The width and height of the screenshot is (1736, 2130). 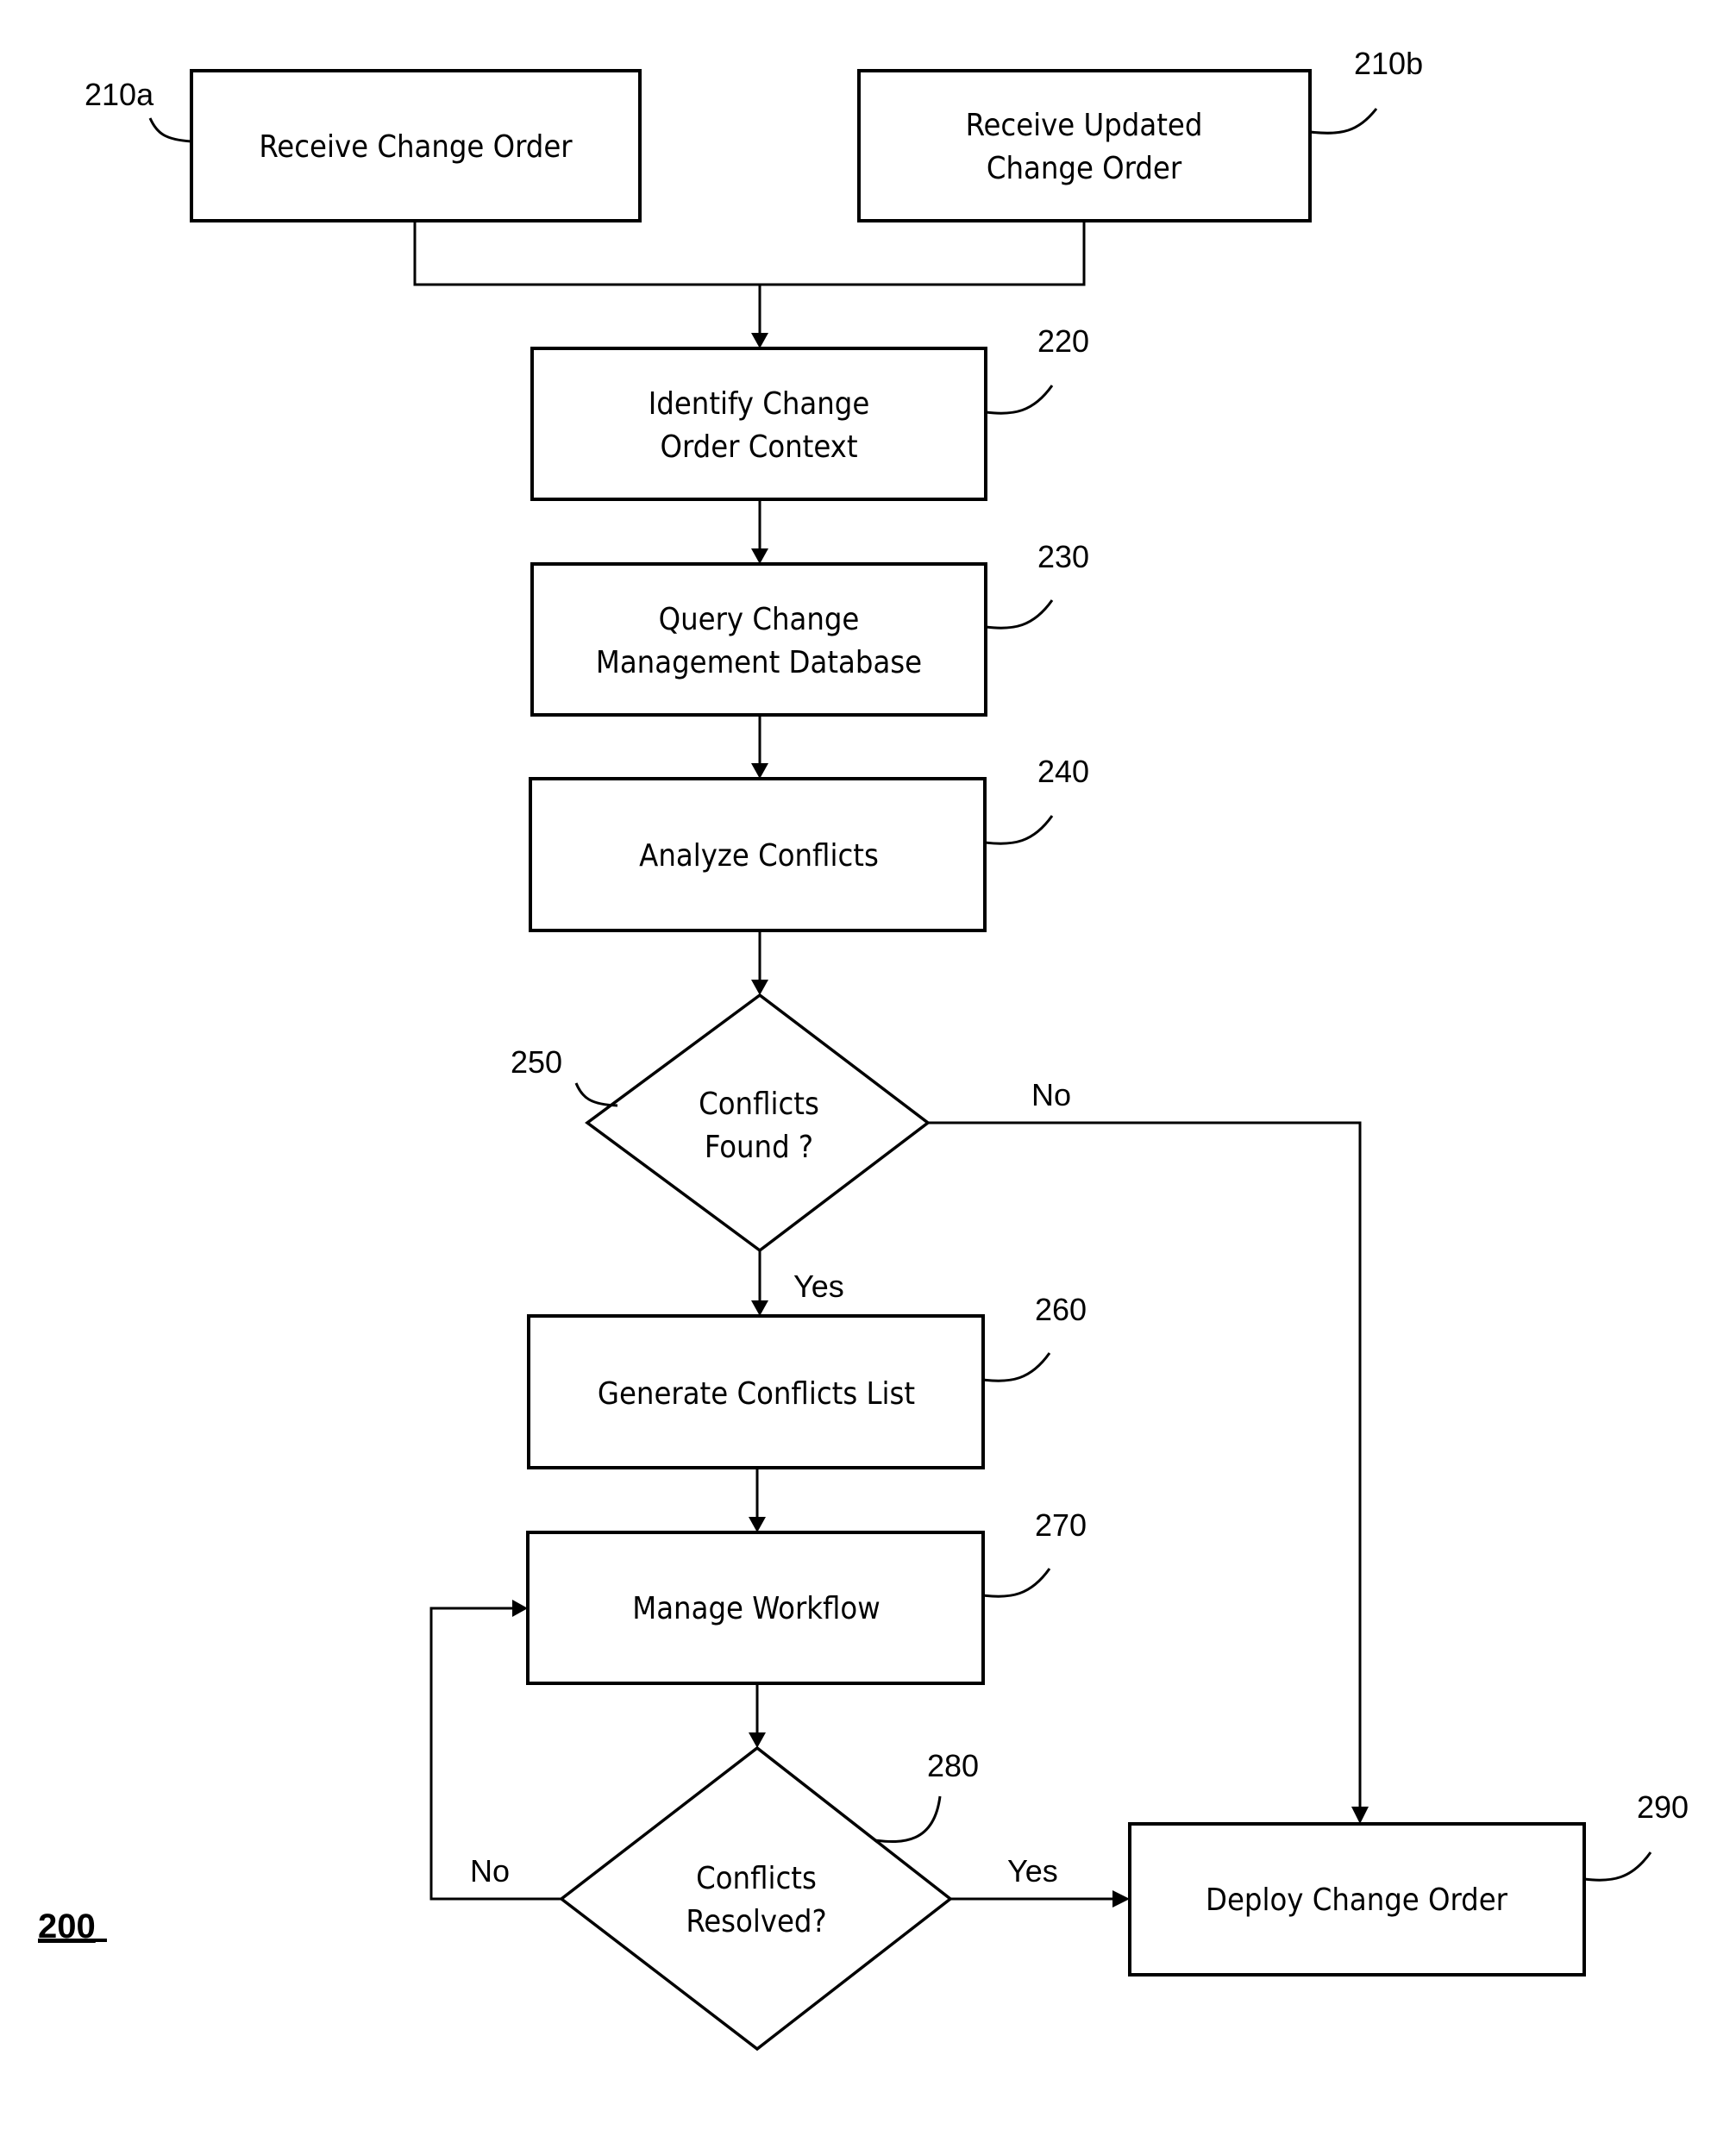 I want to click on arrowhead-290-left, so click(x=1121, y=1899).